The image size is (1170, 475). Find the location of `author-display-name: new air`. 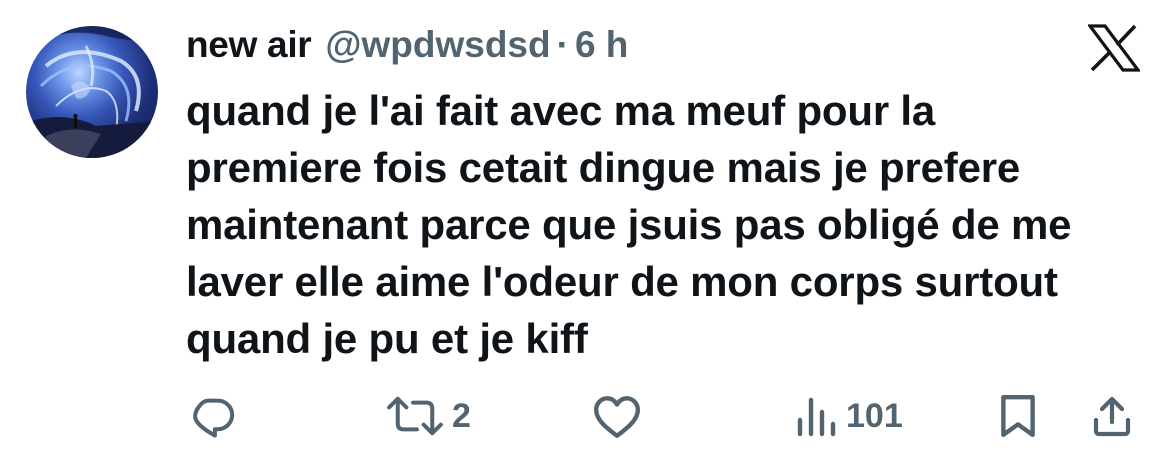

author-display-name: new air is located at coordinates (249, 45).